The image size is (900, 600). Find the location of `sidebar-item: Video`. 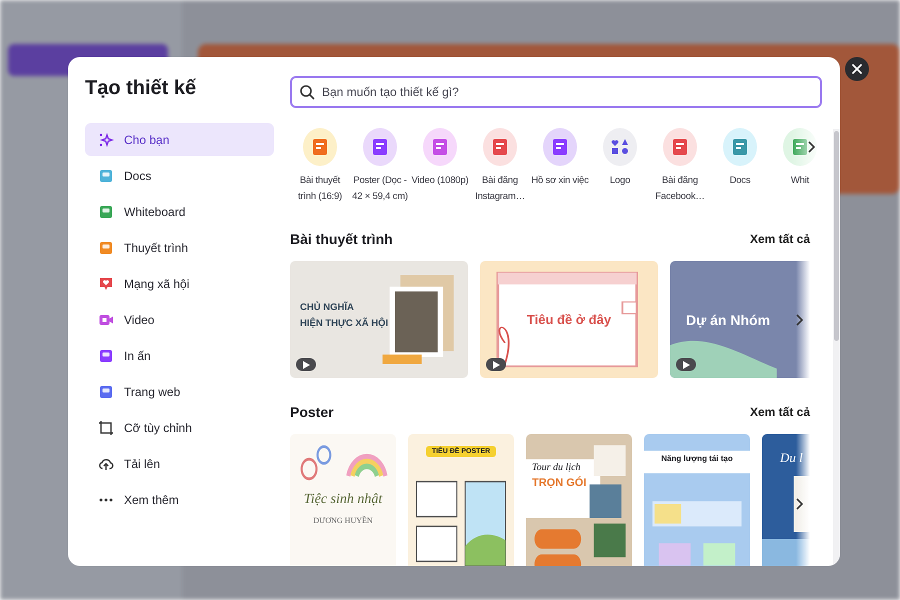

sidebar-item: Video is located at coordinates (179, 319).